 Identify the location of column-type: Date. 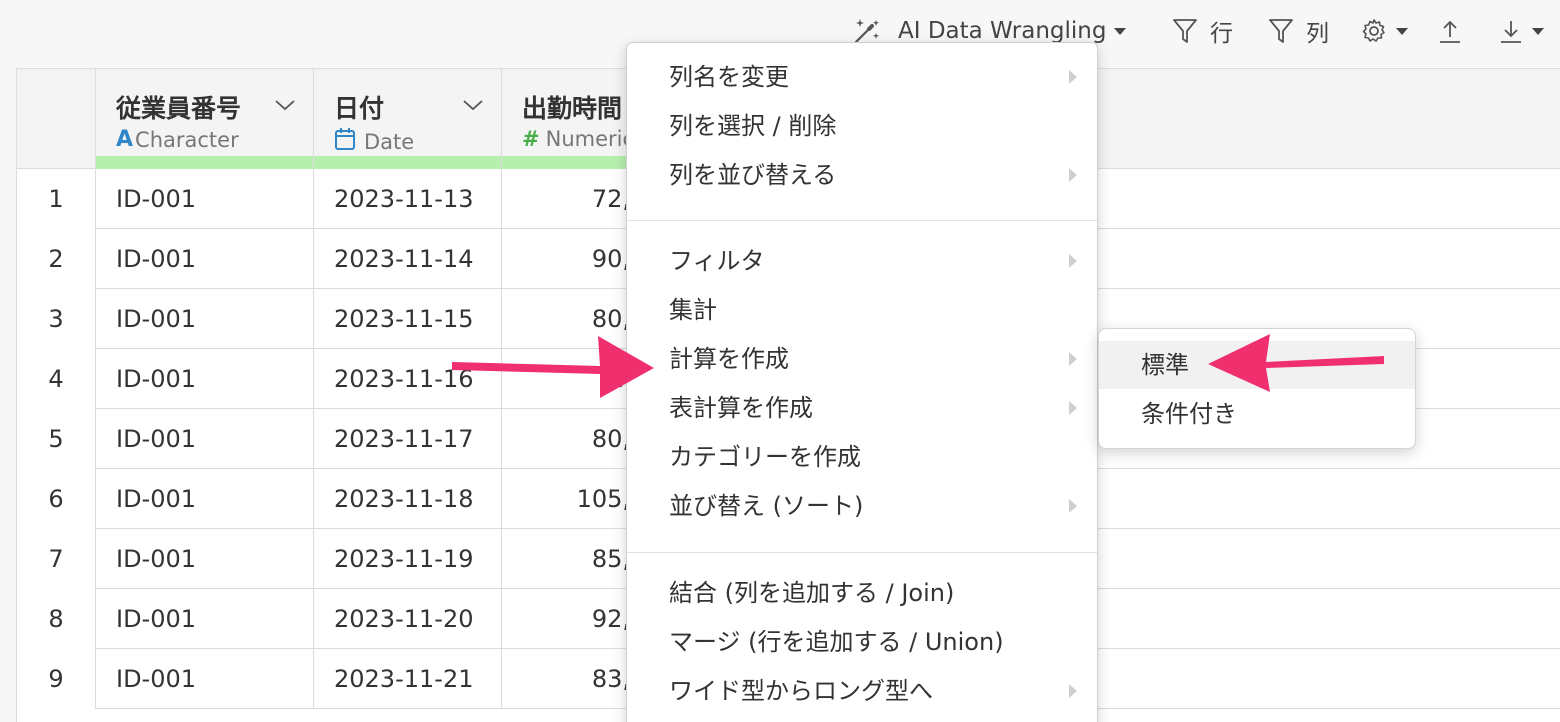
(374, 141).